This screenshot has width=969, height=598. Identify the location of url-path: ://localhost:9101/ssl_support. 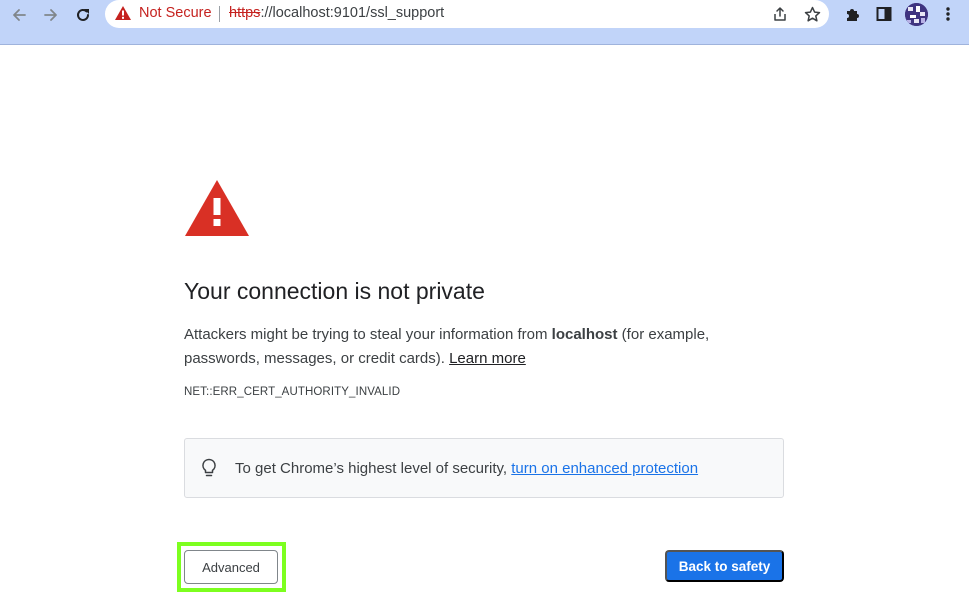
(352, 13).